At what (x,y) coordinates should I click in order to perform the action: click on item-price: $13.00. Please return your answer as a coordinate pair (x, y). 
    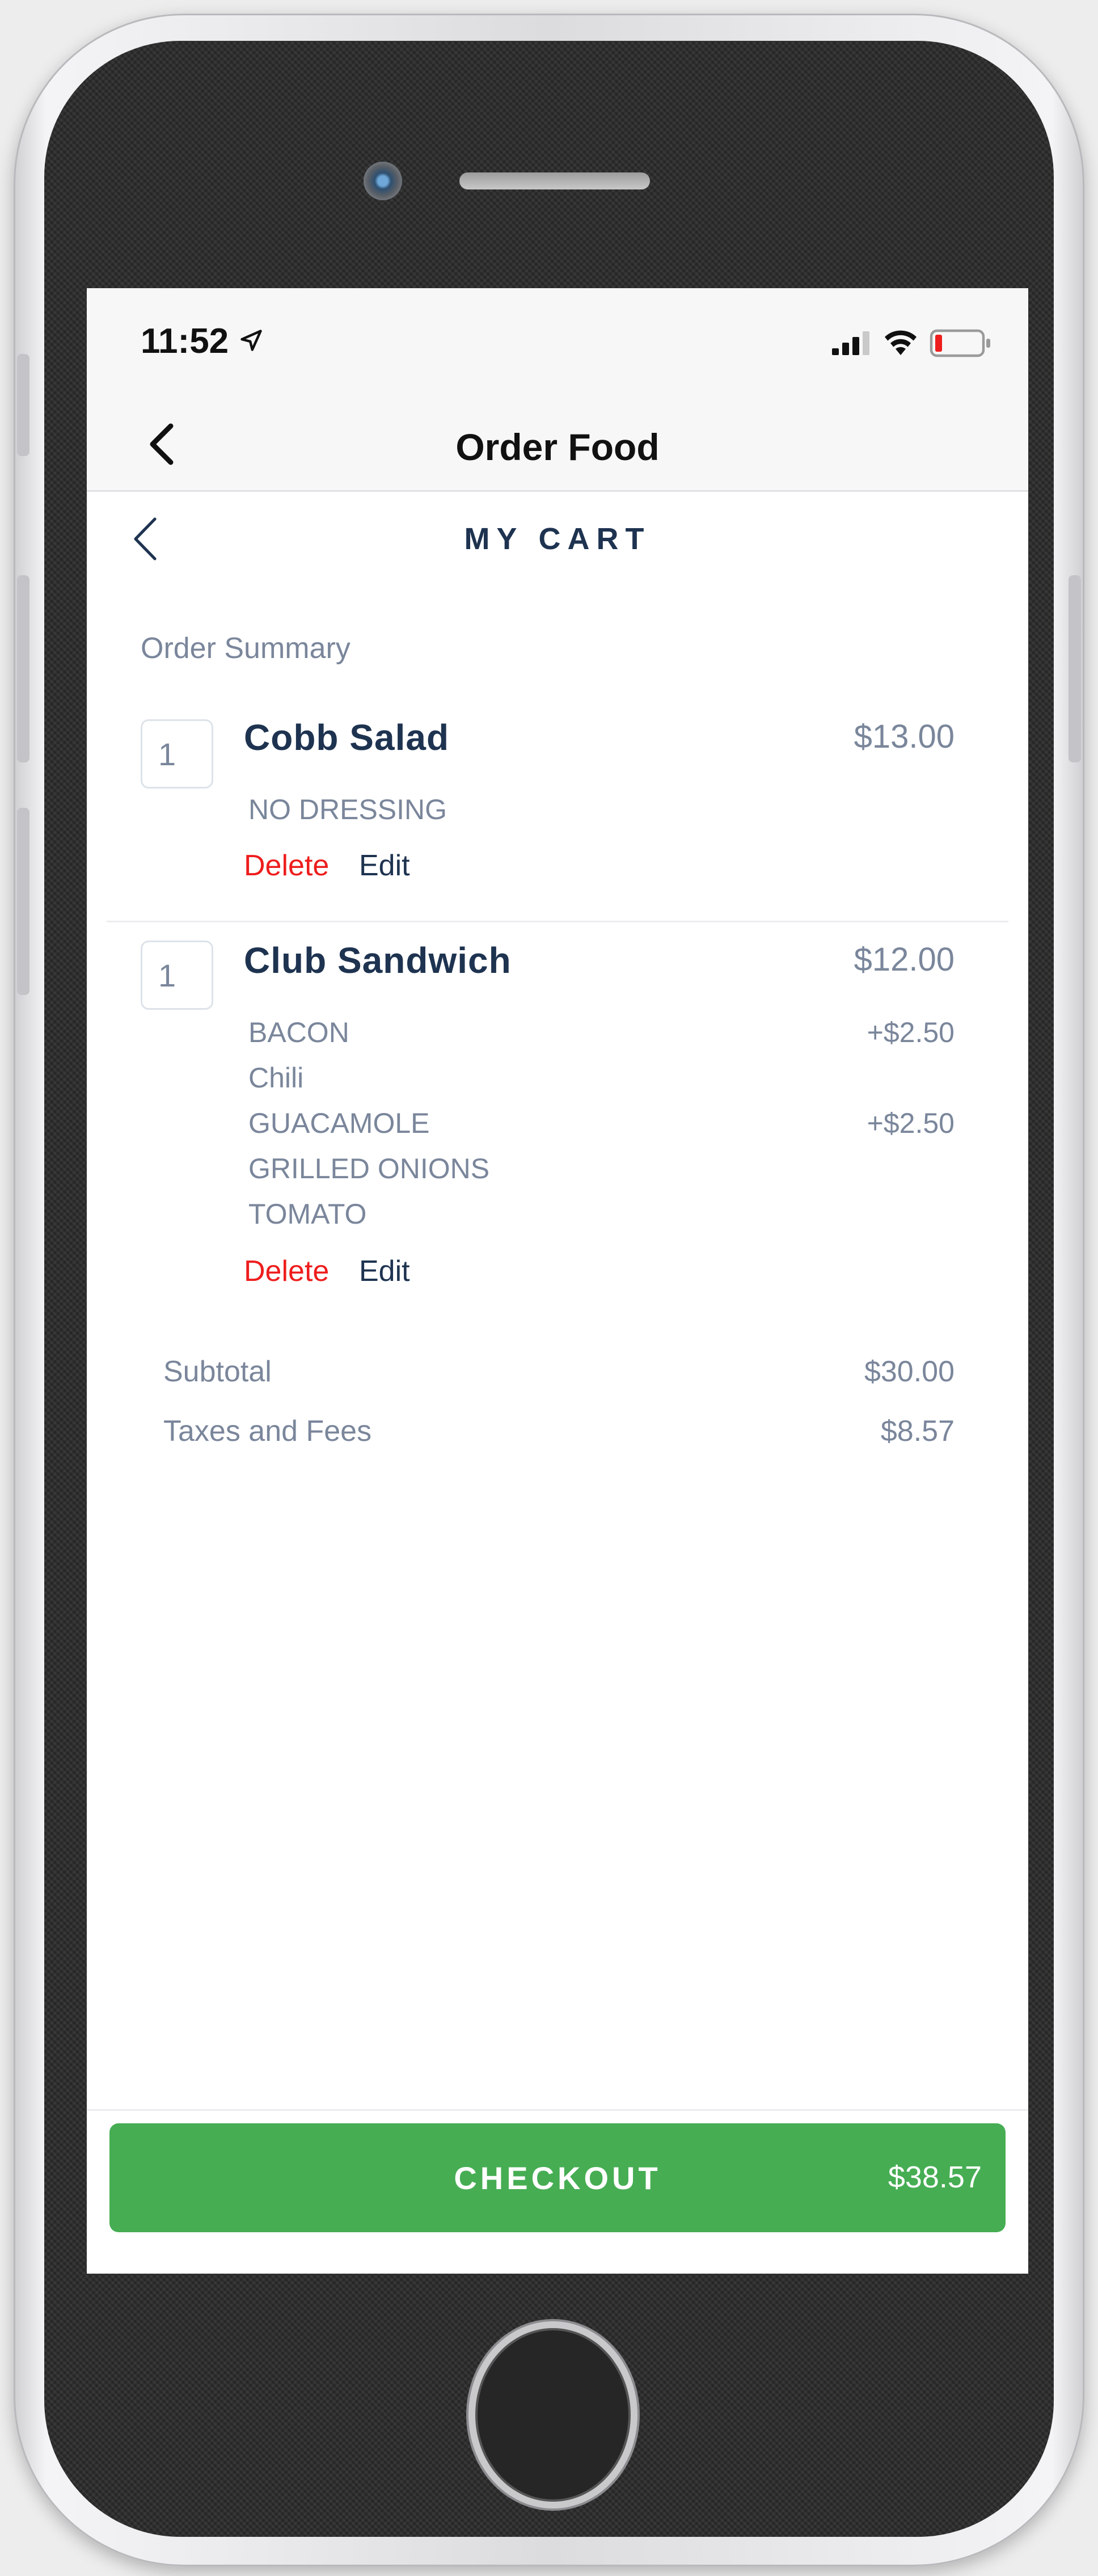
    Looking at the image, I should click on (904, 736).